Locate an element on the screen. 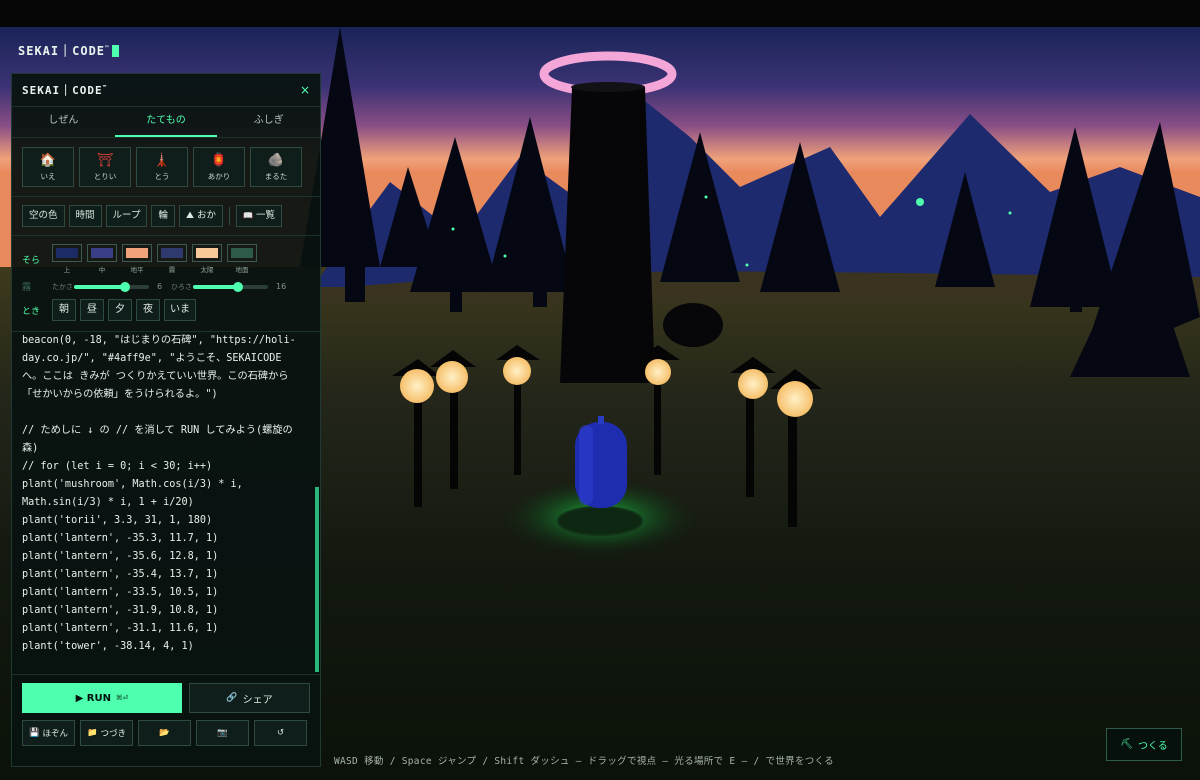 The image size is (1200, 780). snippet-toolbar: 空の色 時間 ループ 輪 ⛰ おか 📖 一覧 is located at coordinates (166, 216).